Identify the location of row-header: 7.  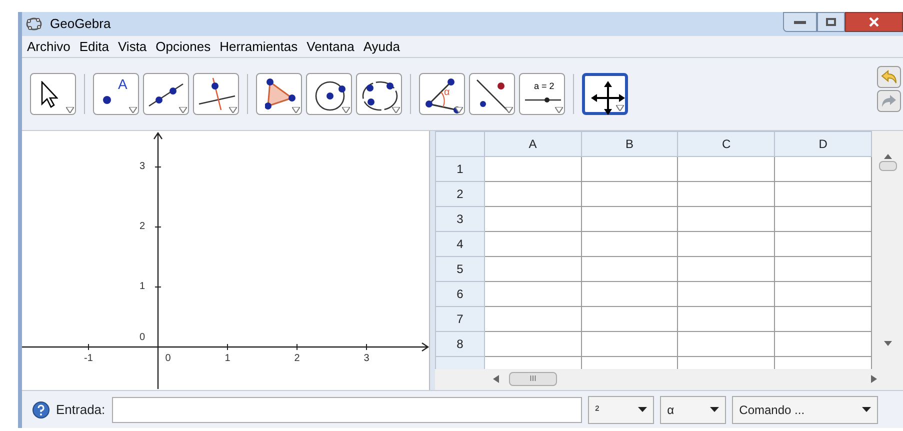
(460, 319).